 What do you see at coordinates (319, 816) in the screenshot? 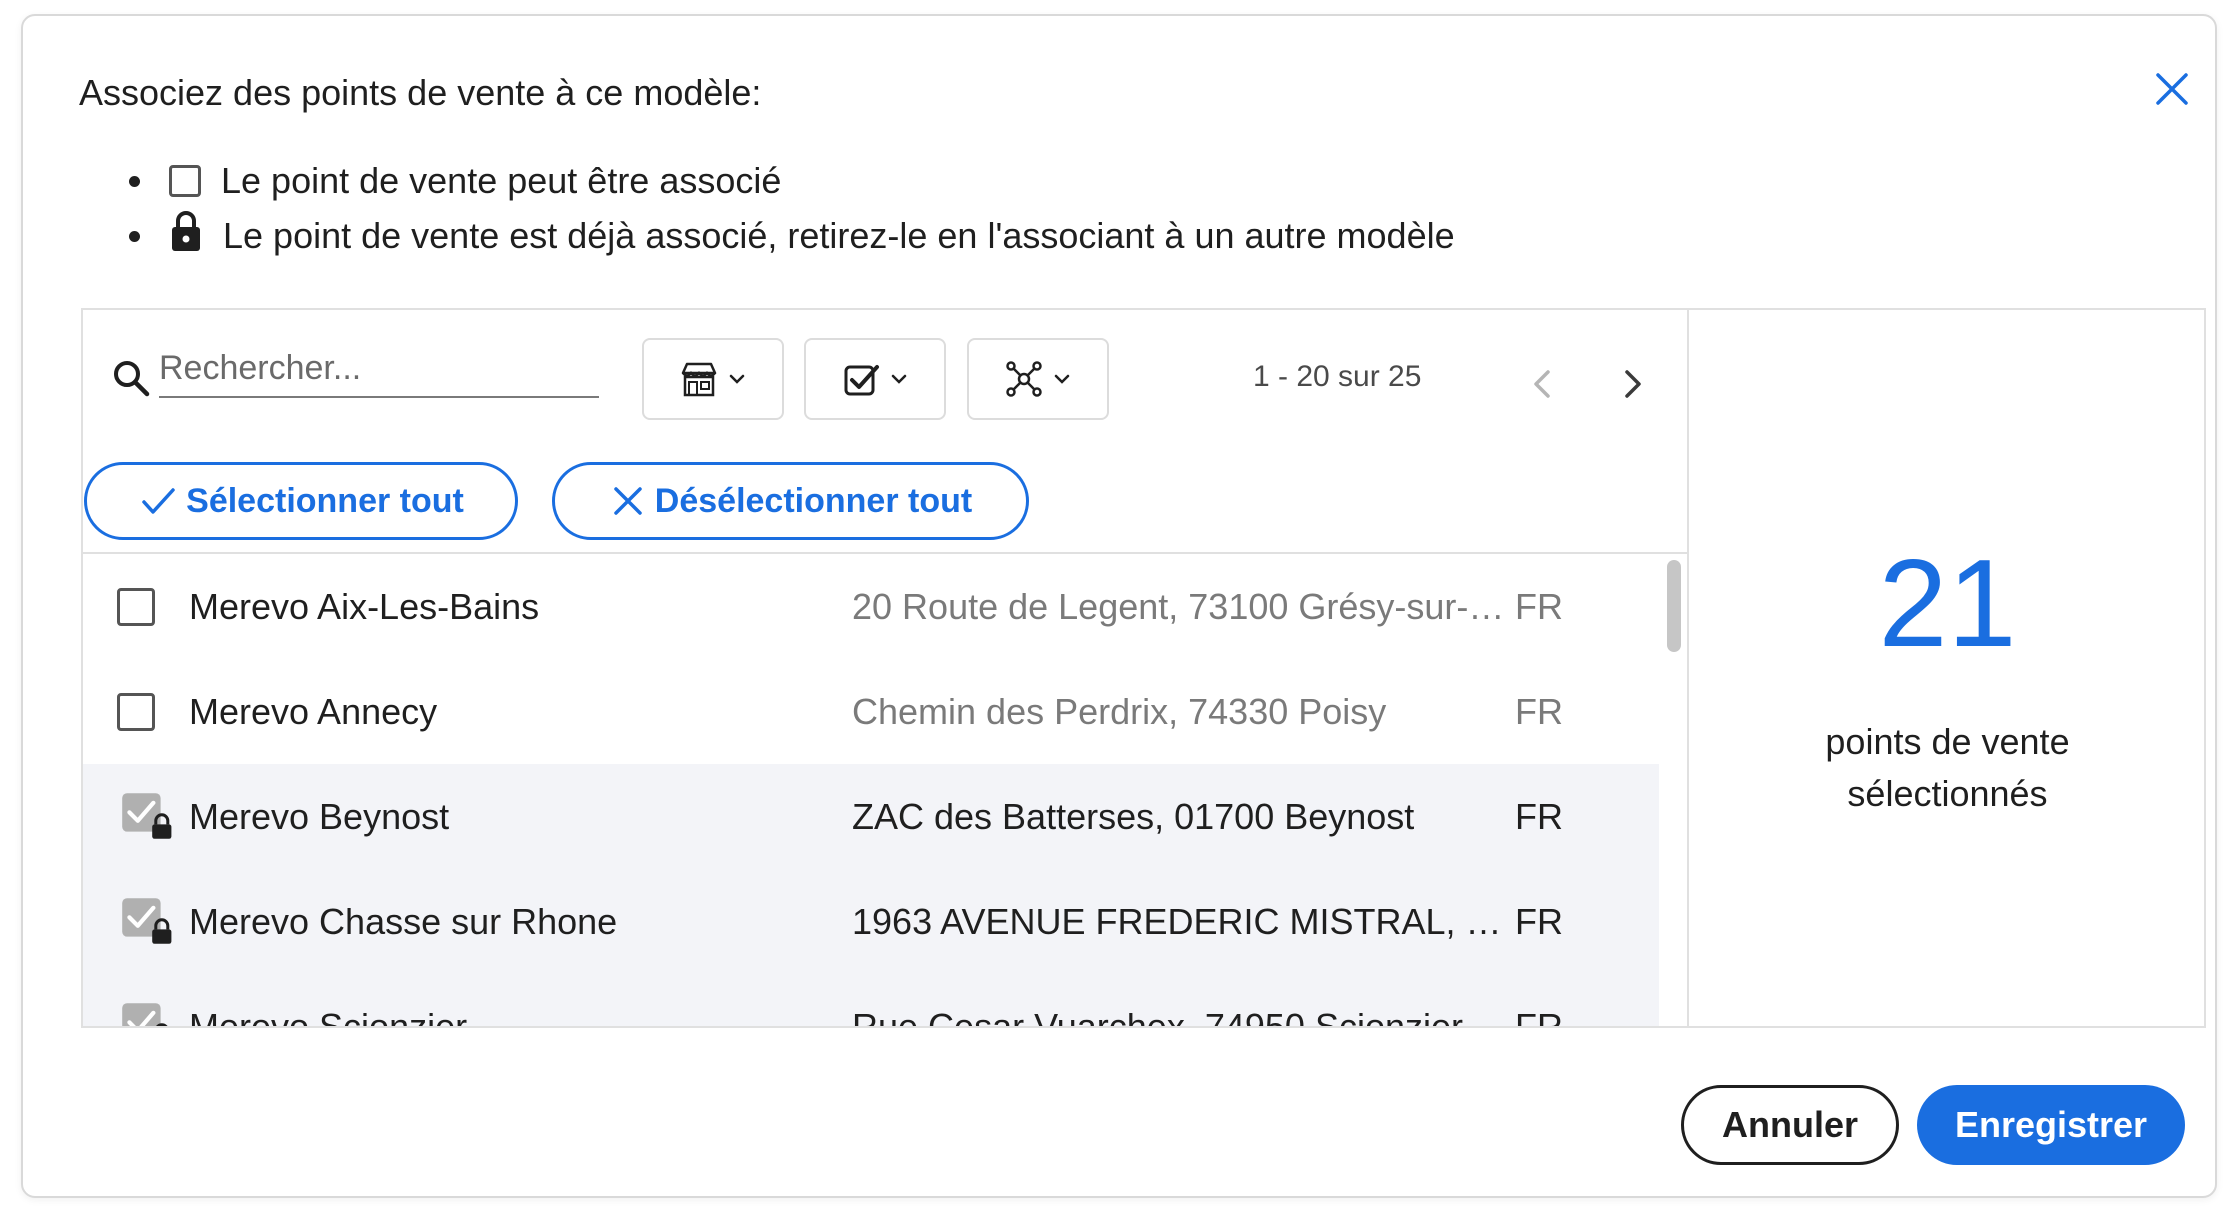
I see `store-name: Merevo Beynost` at bounding box center [319, 816].